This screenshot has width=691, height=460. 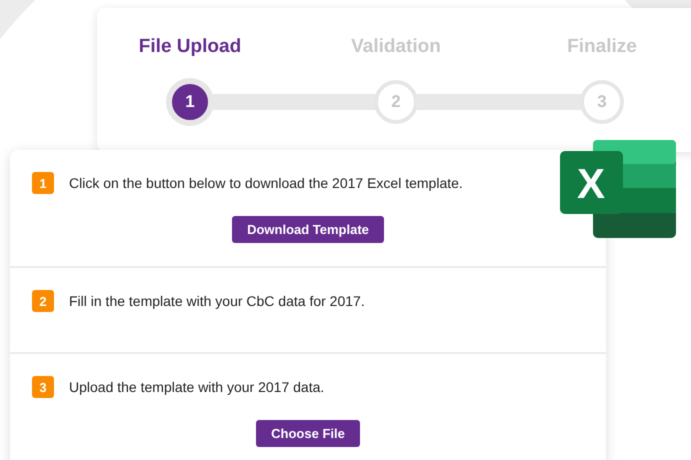 What do you see at coordinates (196, 387) in the screenshot?
I see `instruction-text: Upload the template with your 2017 data.` at bounding box center [196, 387].